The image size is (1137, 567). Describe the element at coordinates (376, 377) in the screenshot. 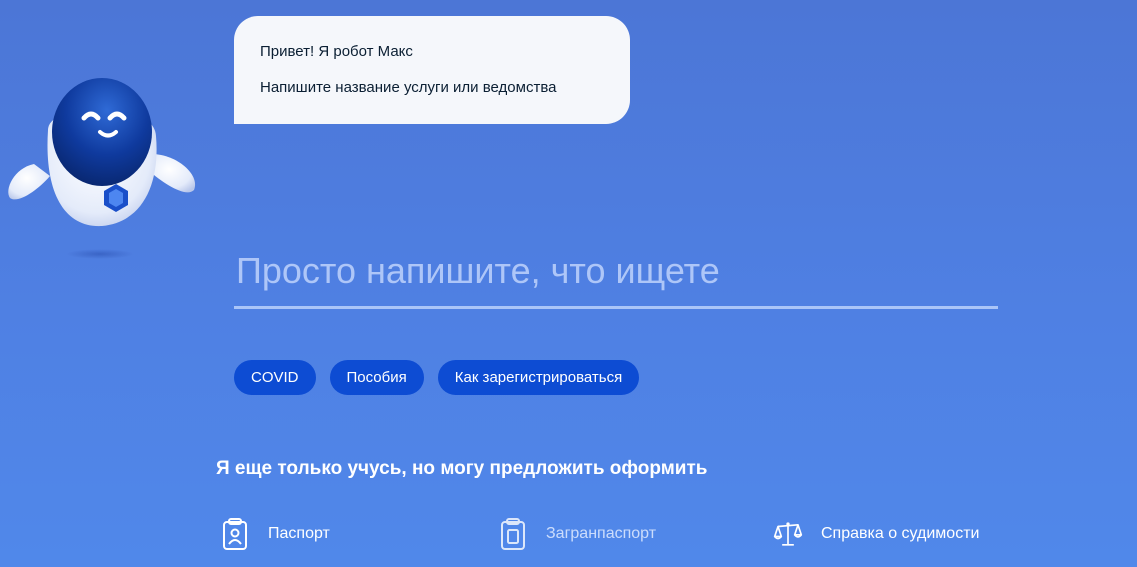

I see `chip-benefits: Пособия` at that location.